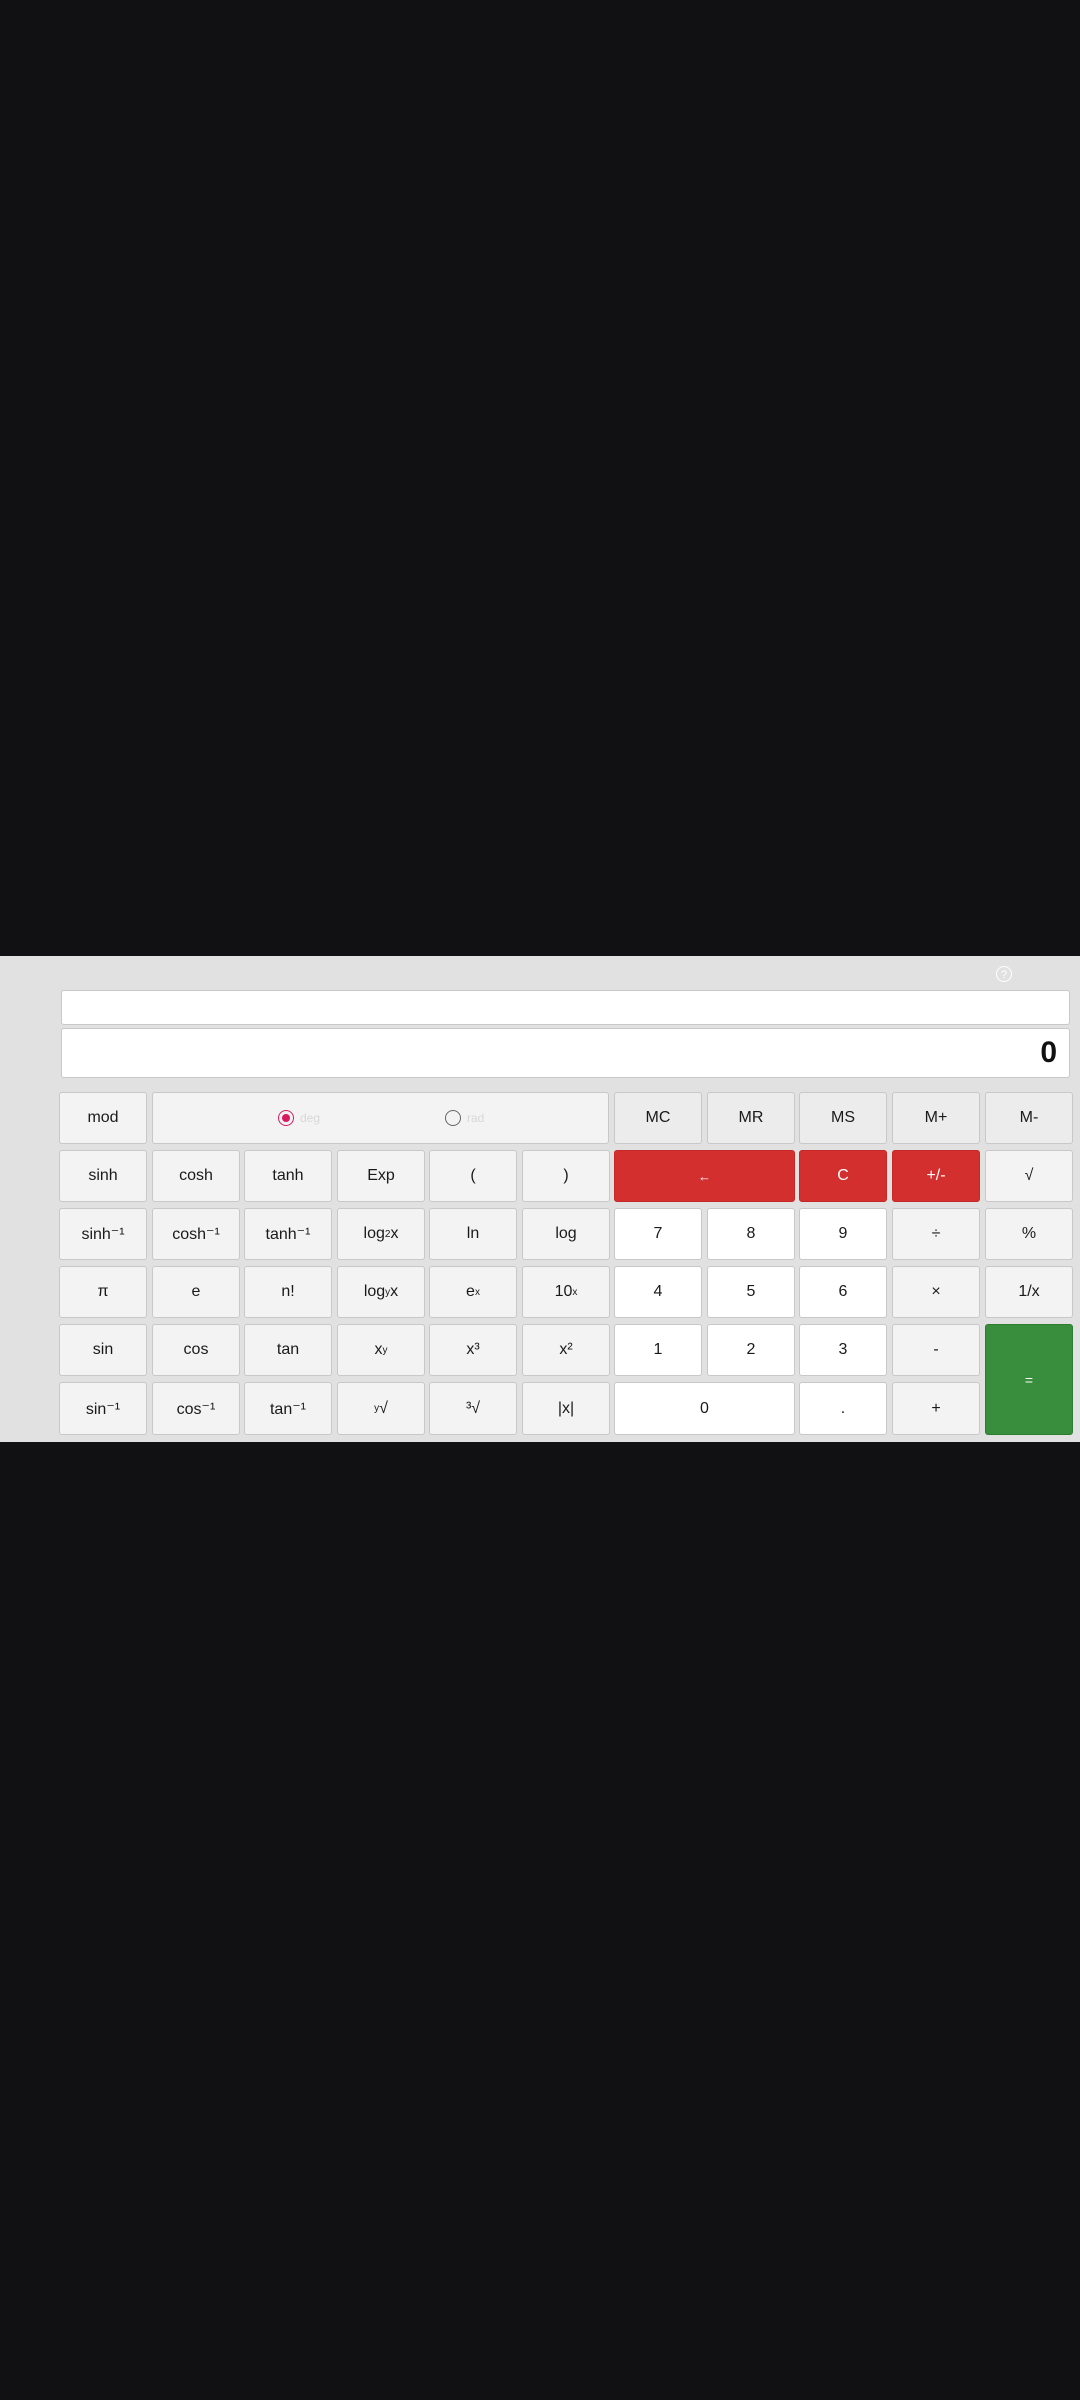 This screenshot has height=2400, width=1080. What do you see at coordinates (751, 1118) in the screenshot?
I see `mr-button: MR` at bounding box center [751, 1118].